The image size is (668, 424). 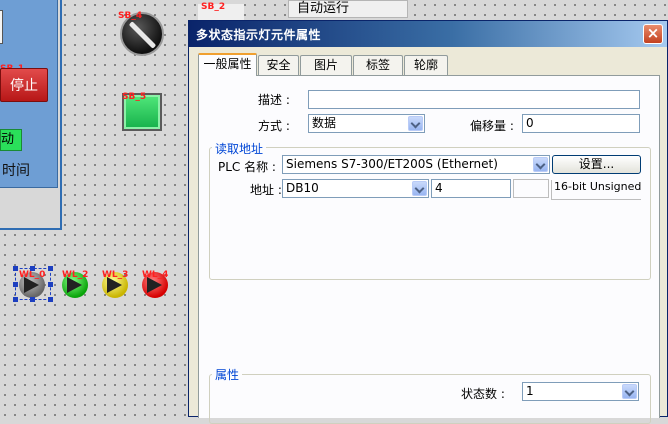 I want to click on status-label-green: 动, so click(x=11, y=140).